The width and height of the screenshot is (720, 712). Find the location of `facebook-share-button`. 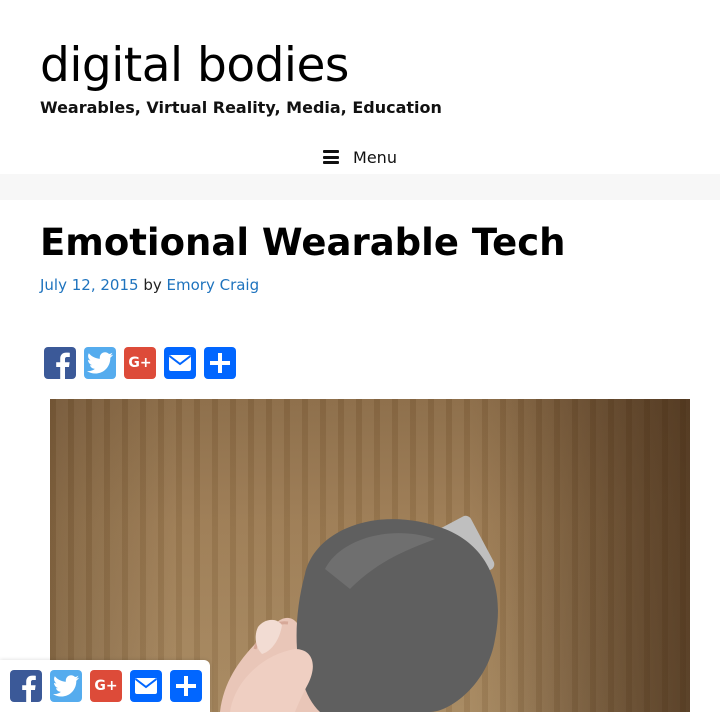

facebook-share-button is located at coordinates (60, 363).